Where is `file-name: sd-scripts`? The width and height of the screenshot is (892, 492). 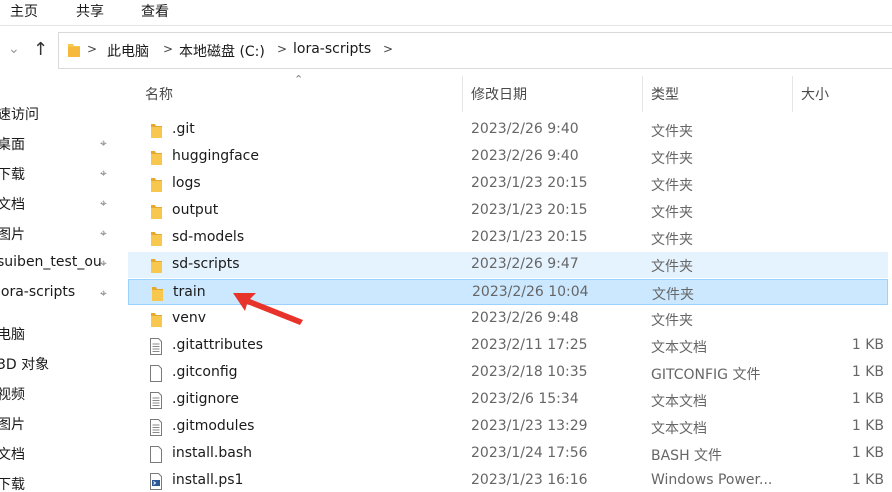
file-name: sd-scripts is located at coordinates (206, 264).